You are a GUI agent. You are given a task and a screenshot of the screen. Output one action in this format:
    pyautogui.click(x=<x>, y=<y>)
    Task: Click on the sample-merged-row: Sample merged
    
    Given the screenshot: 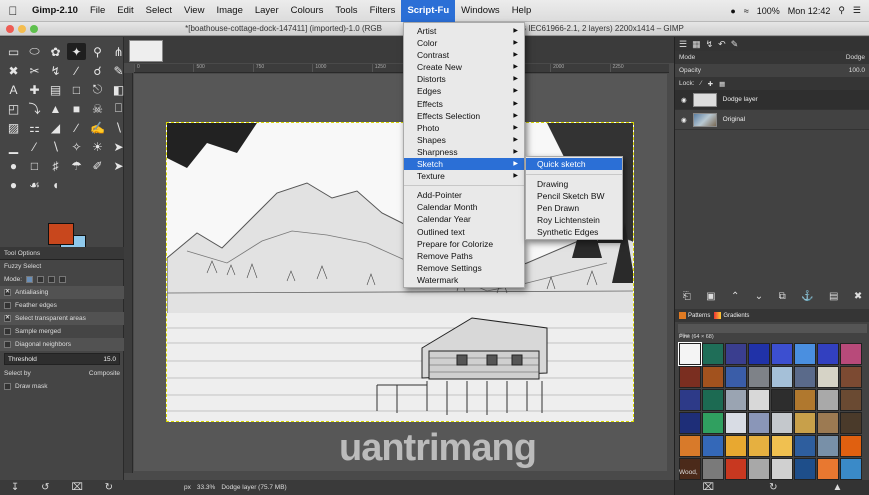 What is the action you would take?
    pyautogui.click(x=62, y=331)
    